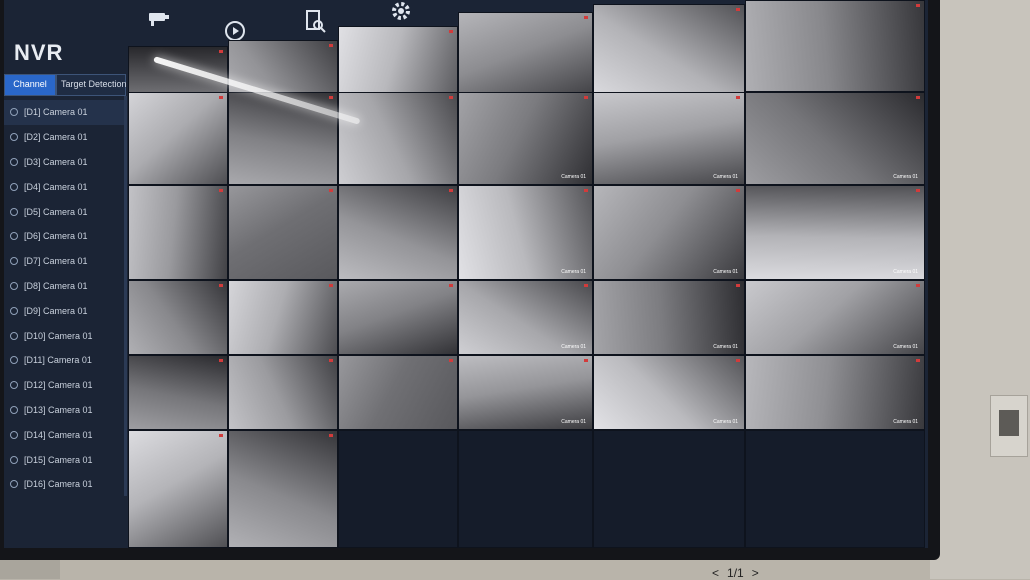  Describe the element at coordinates (65, 434) in the screenshot. I see `channel-item: [D14] Camera 01` at that location.